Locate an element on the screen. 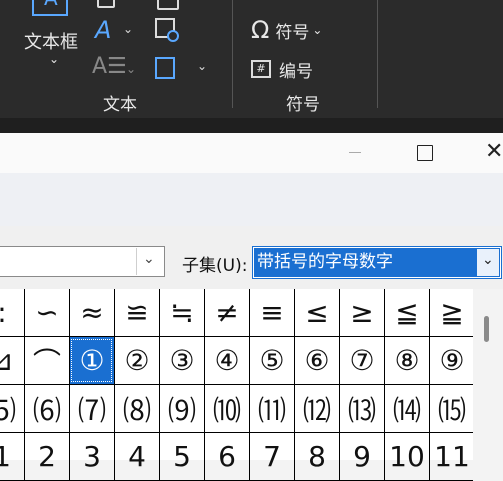 Image resolution: width=503 pixels, height=481 pixels. symbol-cell: 2 is located at coordinates (46, 456).